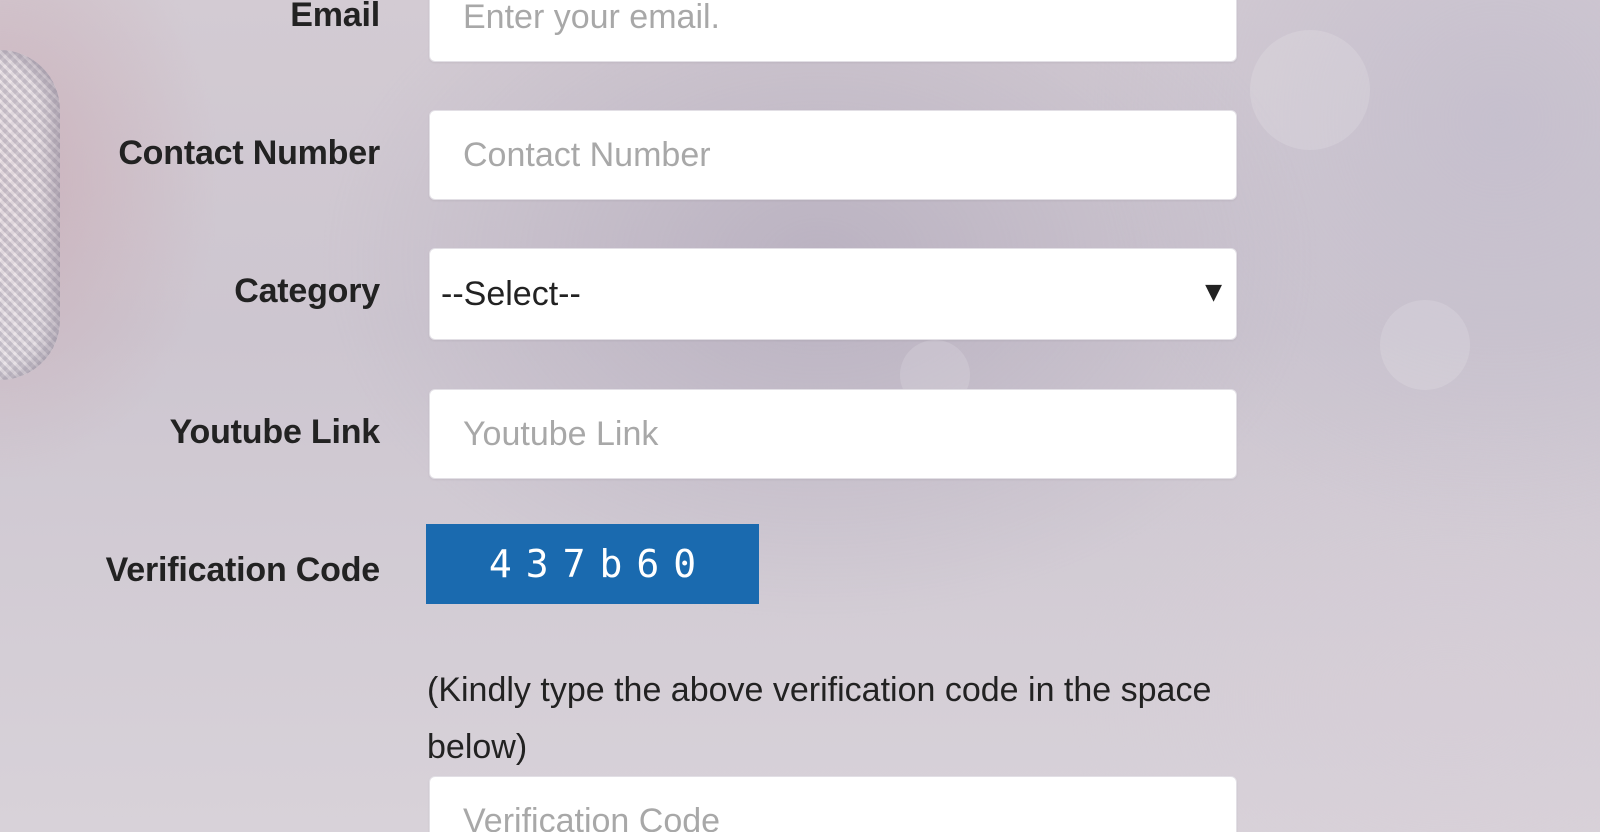  I want to click on microphone-image, so click(30, 215).